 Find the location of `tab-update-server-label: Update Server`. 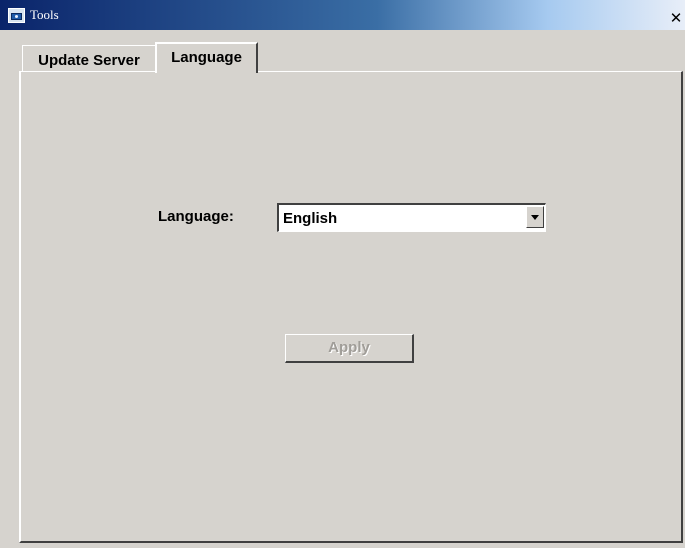

tab-update-server-label: Update Server is located at coordinates (89, 60).